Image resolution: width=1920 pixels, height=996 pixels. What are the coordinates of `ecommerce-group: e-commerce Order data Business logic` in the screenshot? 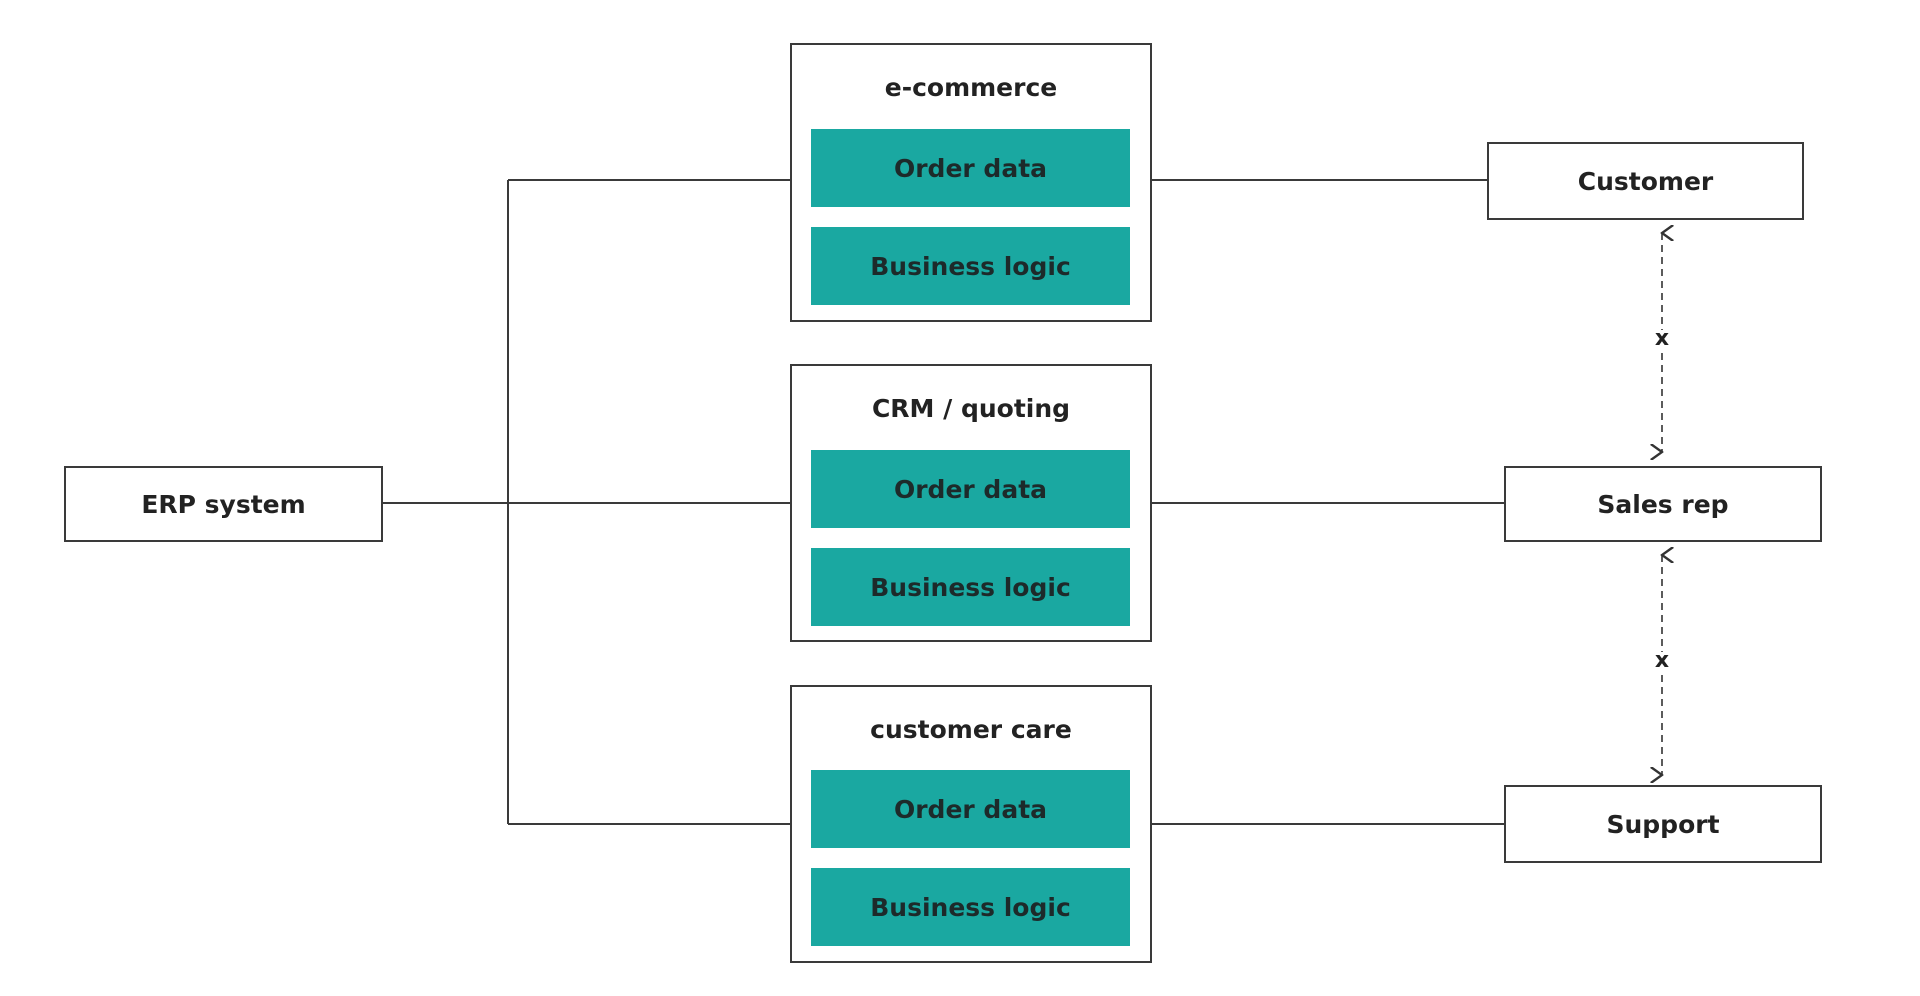 It's located at (971, 182).